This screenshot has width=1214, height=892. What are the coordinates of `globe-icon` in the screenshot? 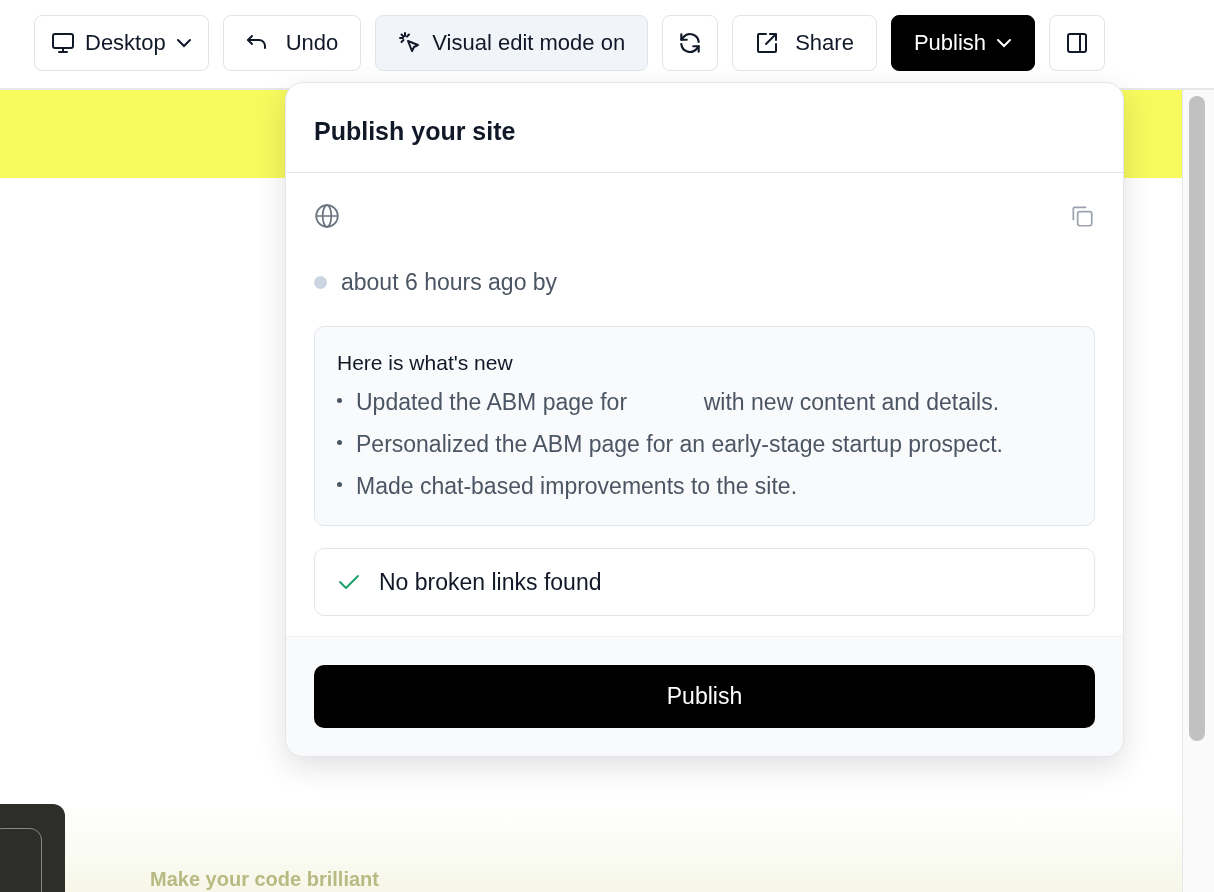 It's located at (327, 216).